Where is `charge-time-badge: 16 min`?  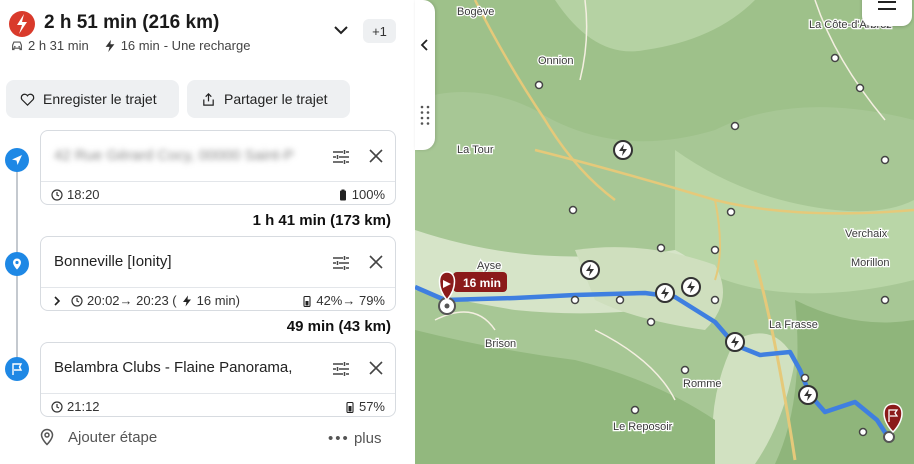
charge-time-badge: 16 min is located at coordinates (482, 283).